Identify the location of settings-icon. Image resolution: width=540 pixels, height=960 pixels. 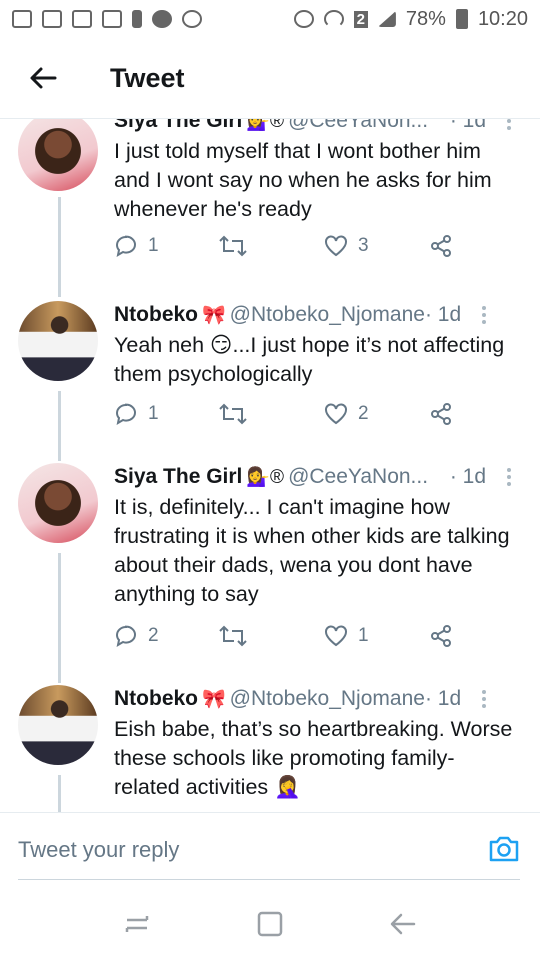
(192, 19).